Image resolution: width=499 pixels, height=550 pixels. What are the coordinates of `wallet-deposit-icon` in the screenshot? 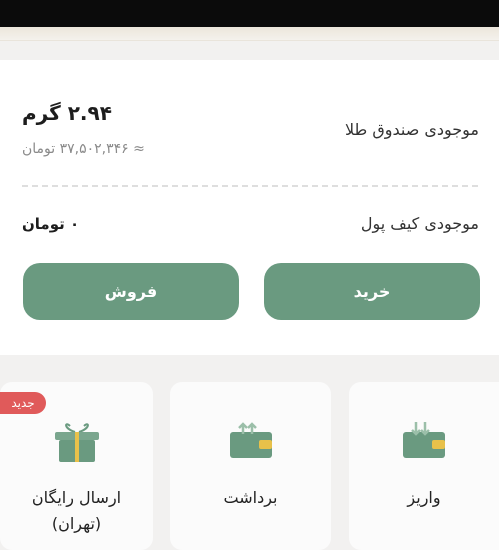 It's located at (424, 442).